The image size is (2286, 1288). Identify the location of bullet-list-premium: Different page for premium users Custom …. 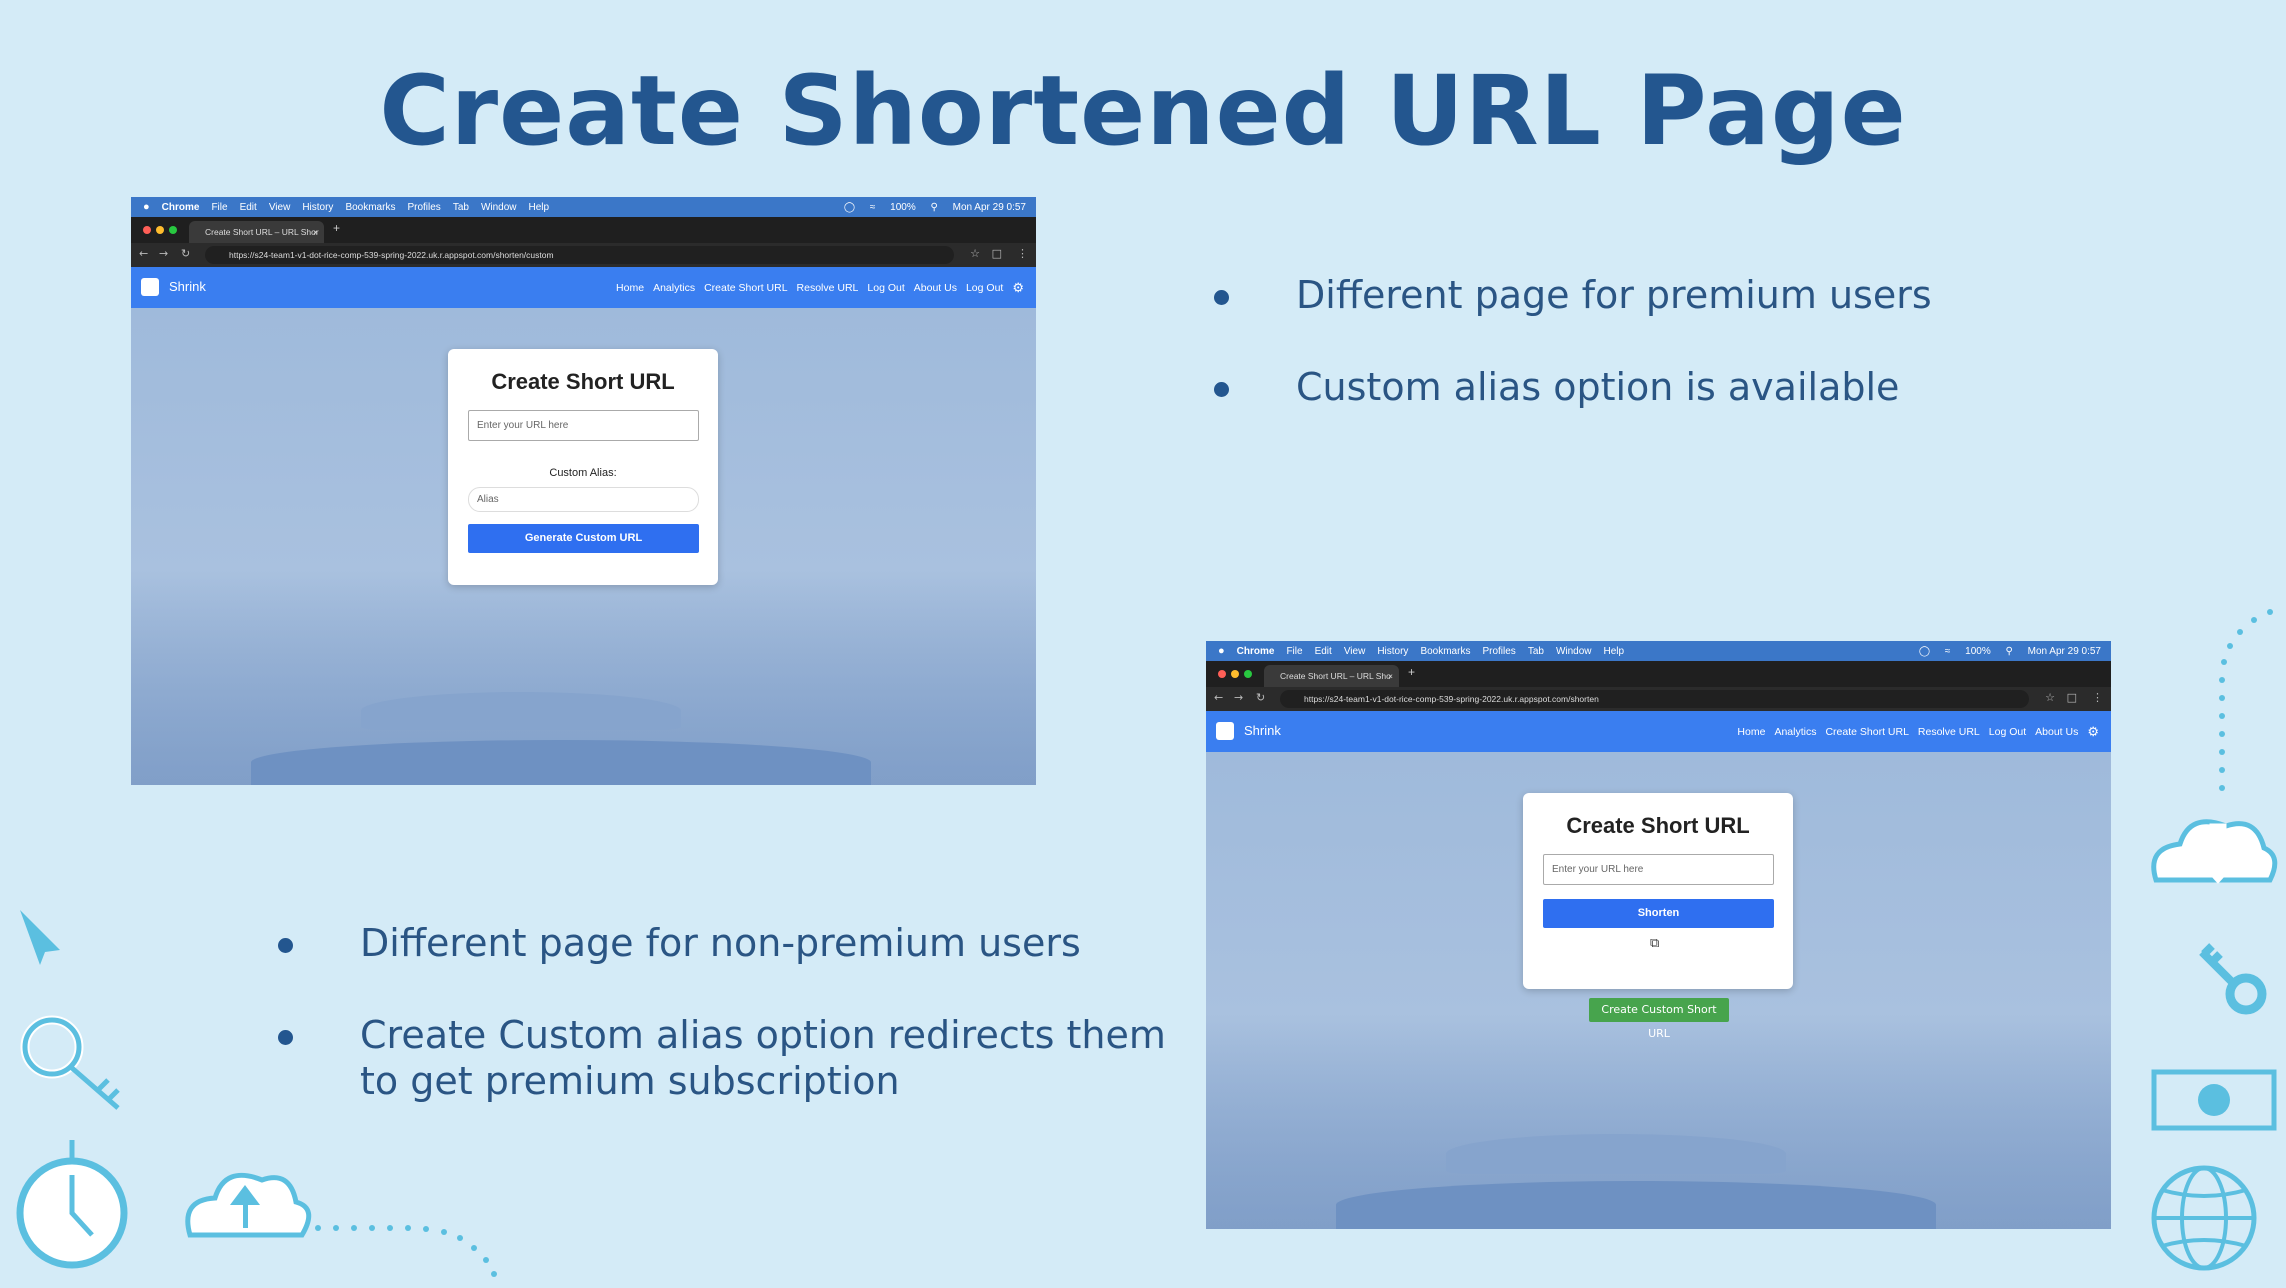
(1666, 341).